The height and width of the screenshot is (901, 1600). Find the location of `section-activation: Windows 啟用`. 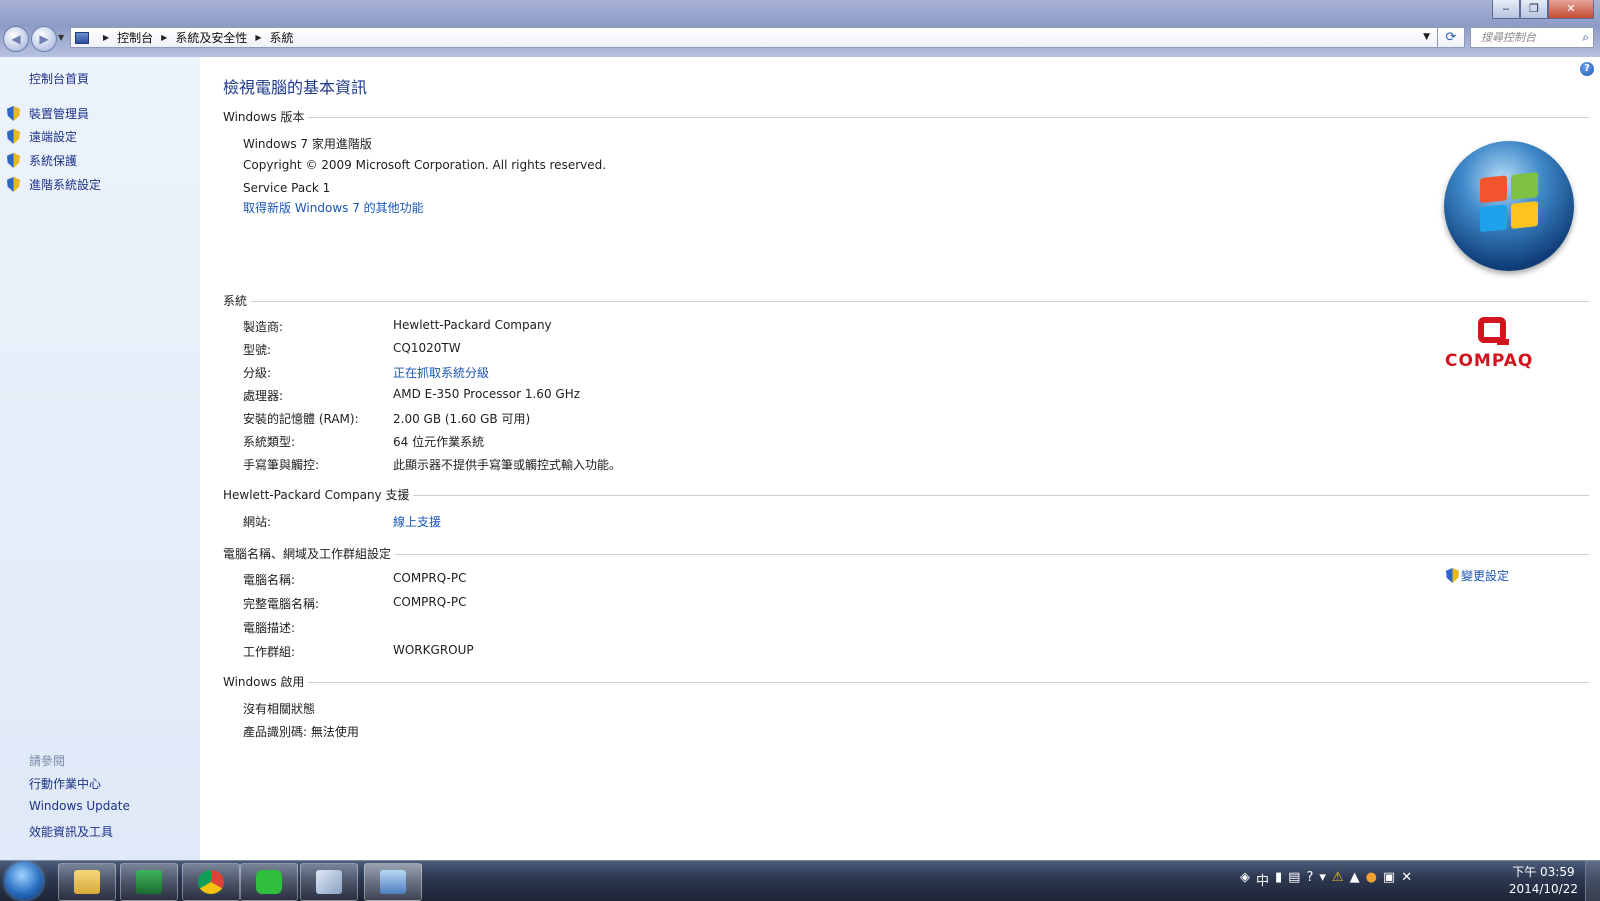

section-activation: Windows 啟用 is located at coordinates (906, 681).